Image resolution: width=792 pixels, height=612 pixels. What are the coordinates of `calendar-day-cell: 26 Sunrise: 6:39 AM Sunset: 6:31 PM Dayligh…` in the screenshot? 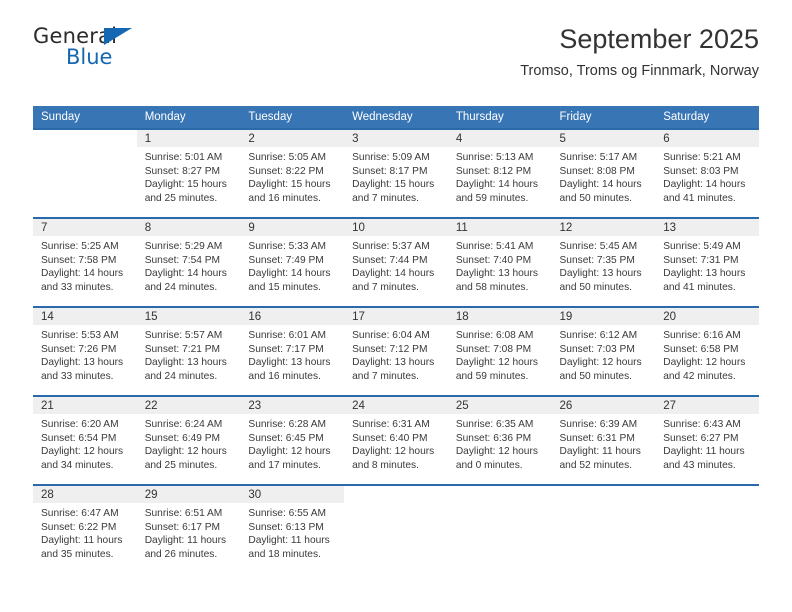 It's located at (603, 440).